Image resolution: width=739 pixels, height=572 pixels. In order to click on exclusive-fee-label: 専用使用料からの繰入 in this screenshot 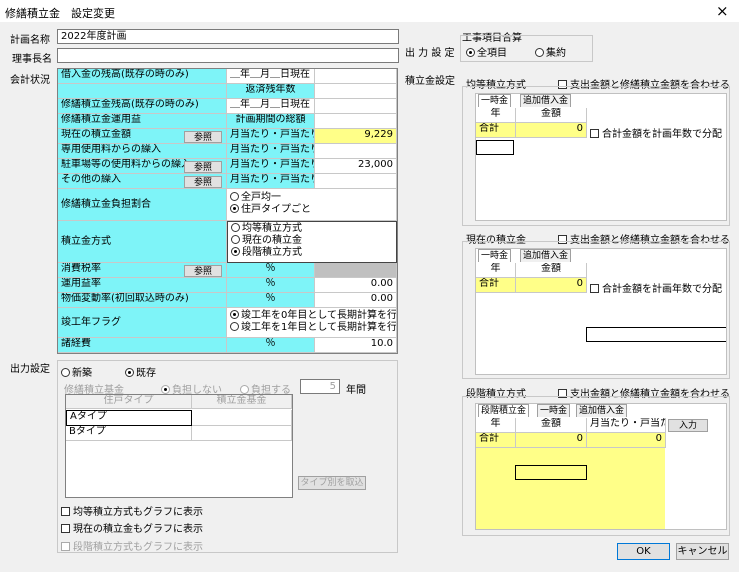, I will do `click(142, 151)`.